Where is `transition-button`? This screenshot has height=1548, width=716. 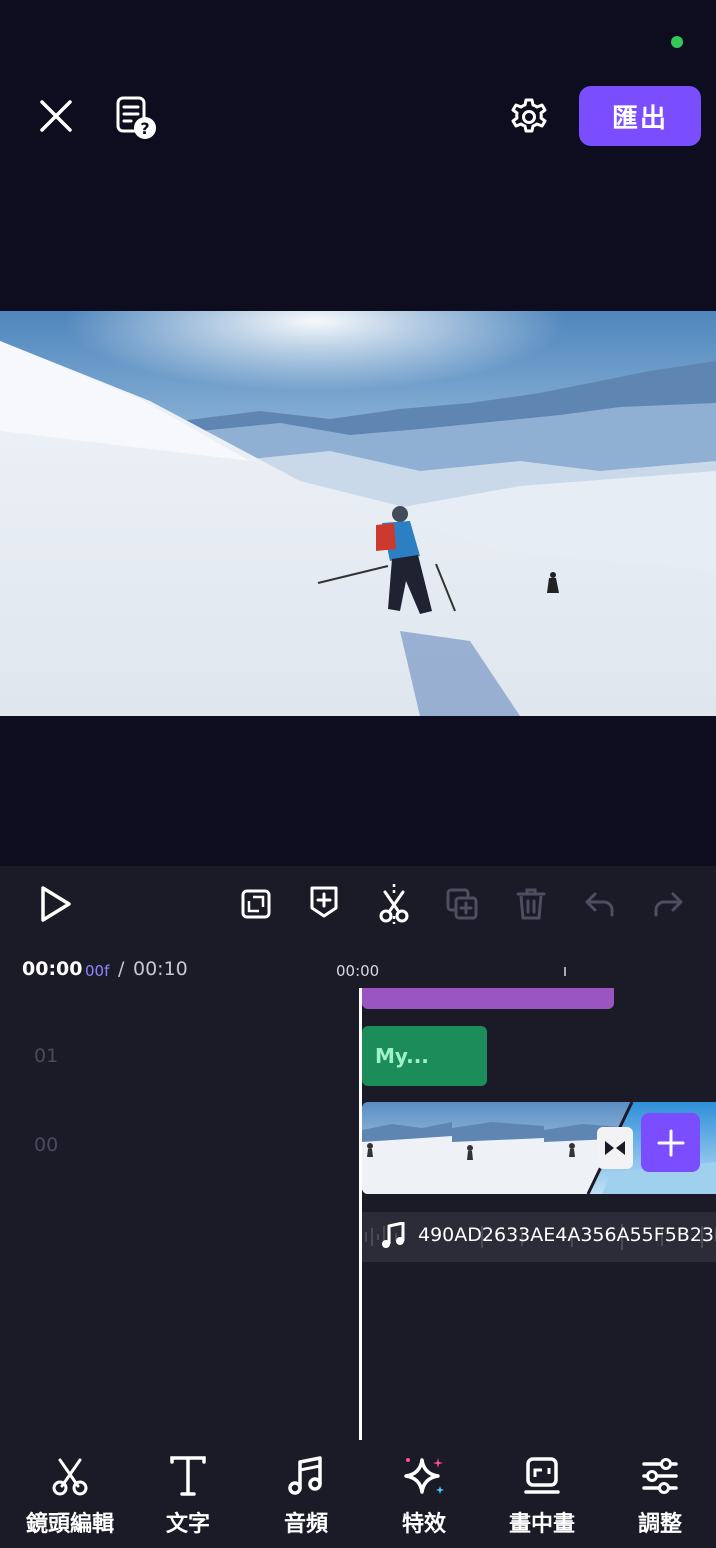
transition-button is located at coordinates (615, 1148).